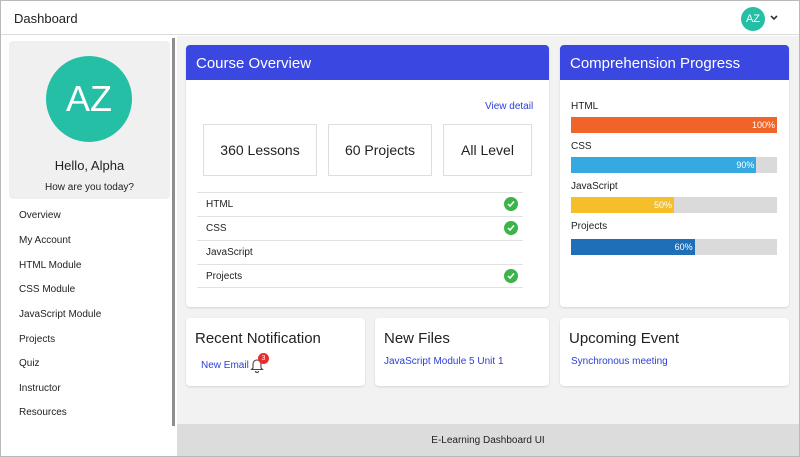 This screenshot has width=800, height=457. Describe the element at coordinates (674, 62) in the screenshot. I see `comprehension-progress-title: Comprehension Progress` at that location.